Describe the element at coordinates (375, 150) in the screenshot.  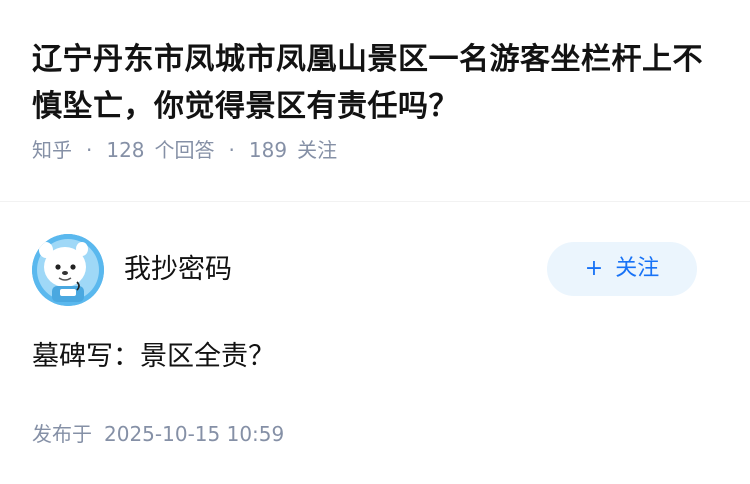
I see `question-meta: 知乎 · 128 个回答 · 189 关注` at that location.